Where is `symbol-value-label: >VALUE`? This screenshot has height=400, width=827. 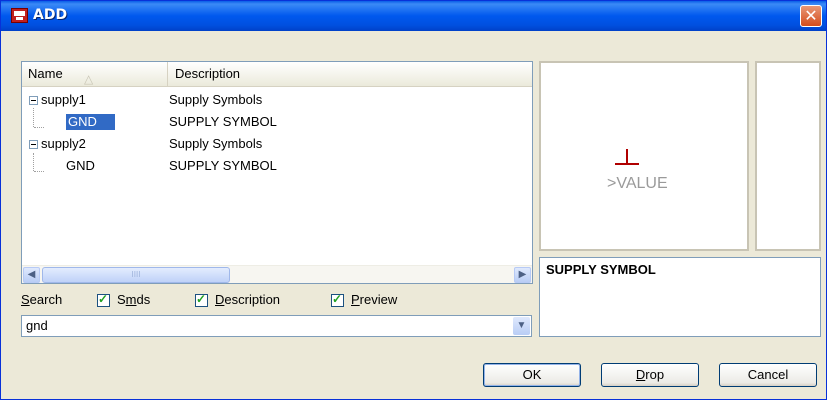
symbol-value-label: >VALUE is located at coordinates (637, 183).